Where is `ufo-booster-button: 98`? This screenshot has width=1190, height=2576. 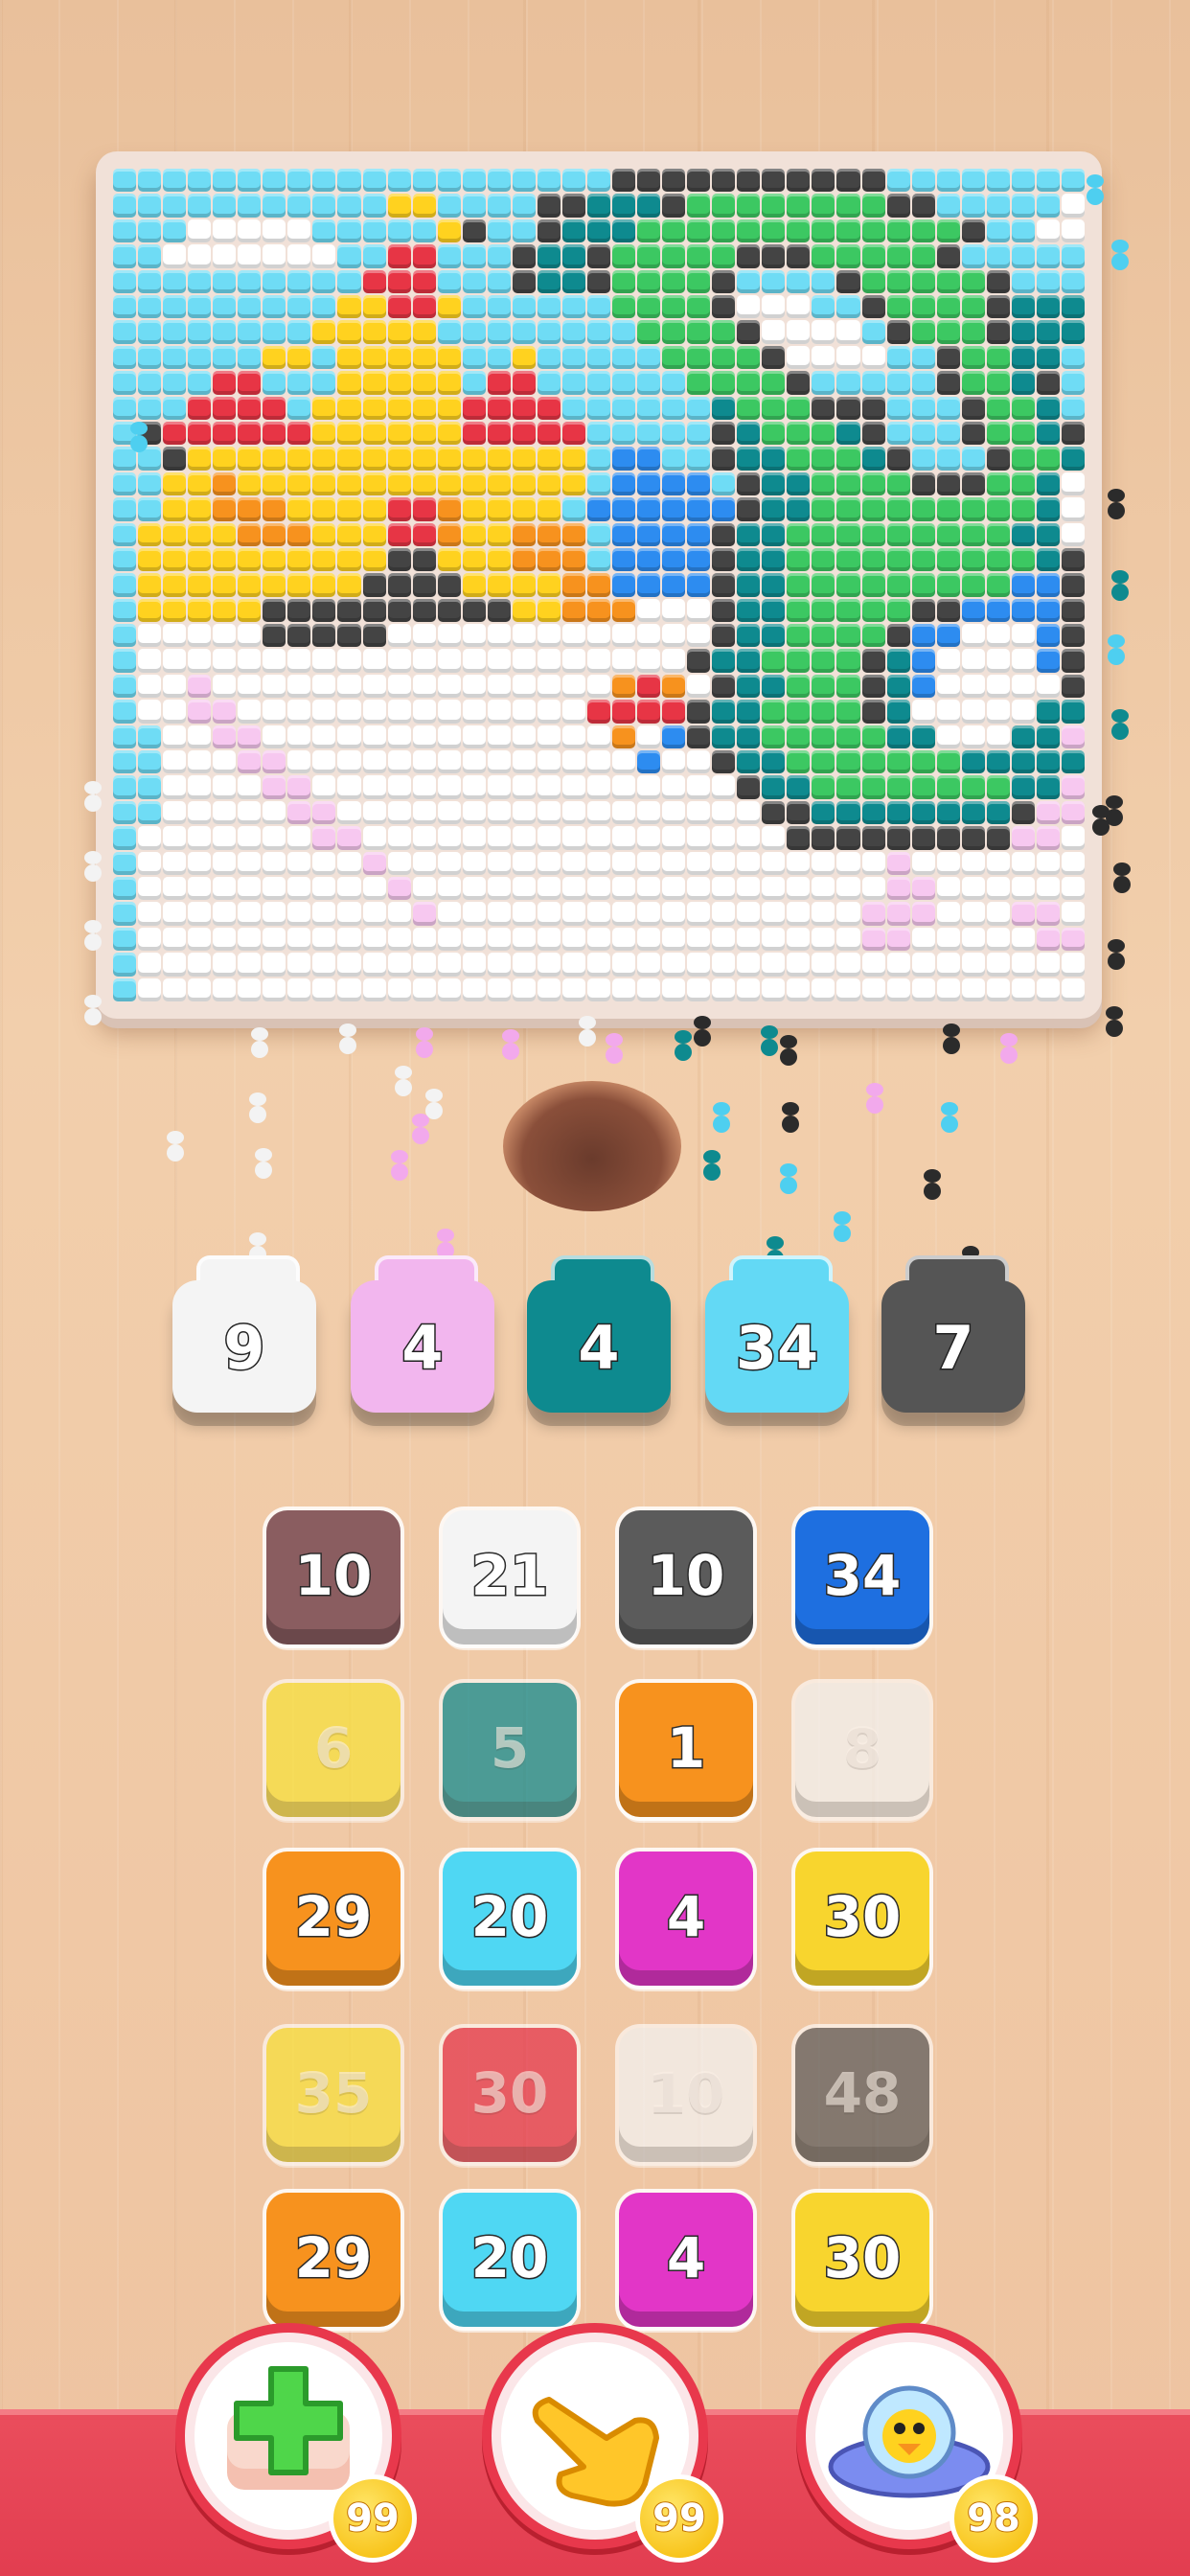 ufo-booster-button: 98 is located at coordinates (917, 2443).